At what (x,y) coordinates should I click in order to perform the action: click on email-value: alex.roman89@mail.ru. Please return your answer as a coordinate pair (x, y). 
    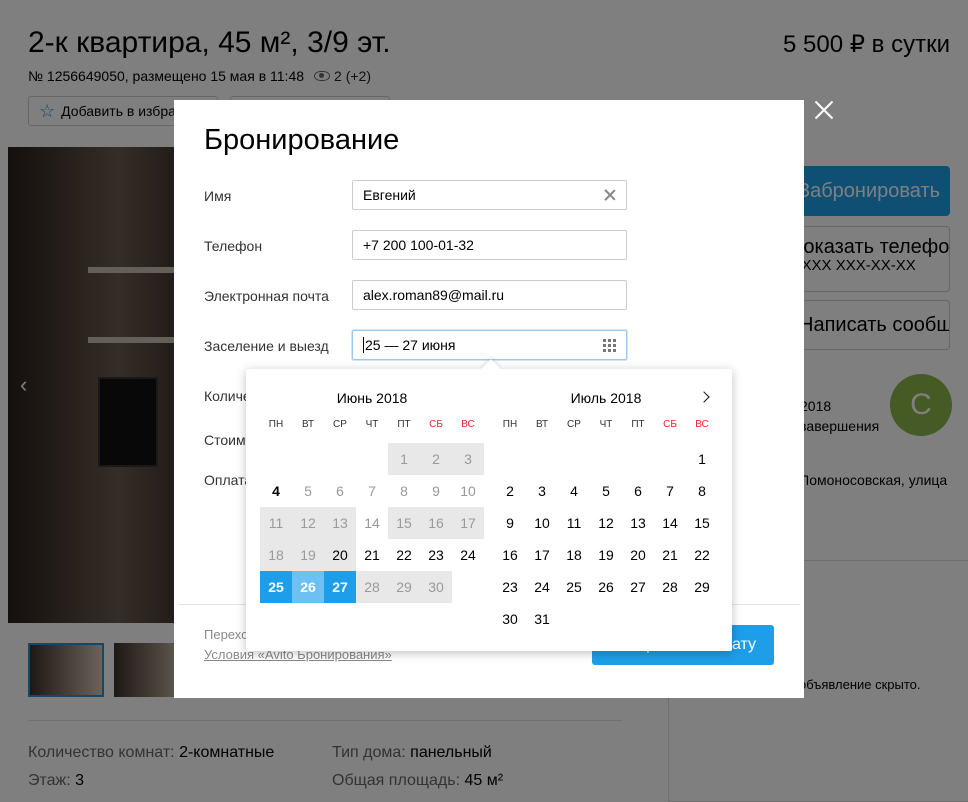
    Looking at the image, I should click on (434, 295).